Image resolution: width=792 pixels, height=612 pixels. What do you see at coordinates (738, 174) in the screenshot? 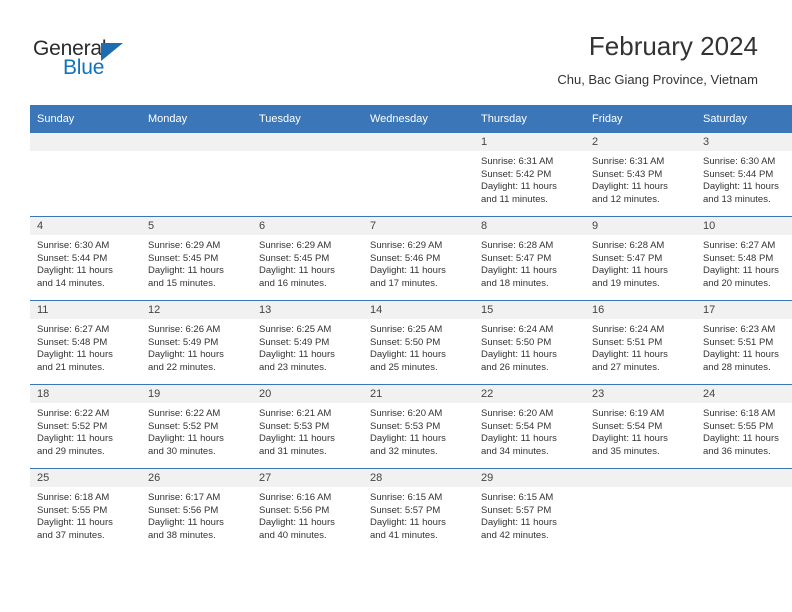
I see `sunset-line: Sunset: 5:44 PM` at bounding box center [738, 174].